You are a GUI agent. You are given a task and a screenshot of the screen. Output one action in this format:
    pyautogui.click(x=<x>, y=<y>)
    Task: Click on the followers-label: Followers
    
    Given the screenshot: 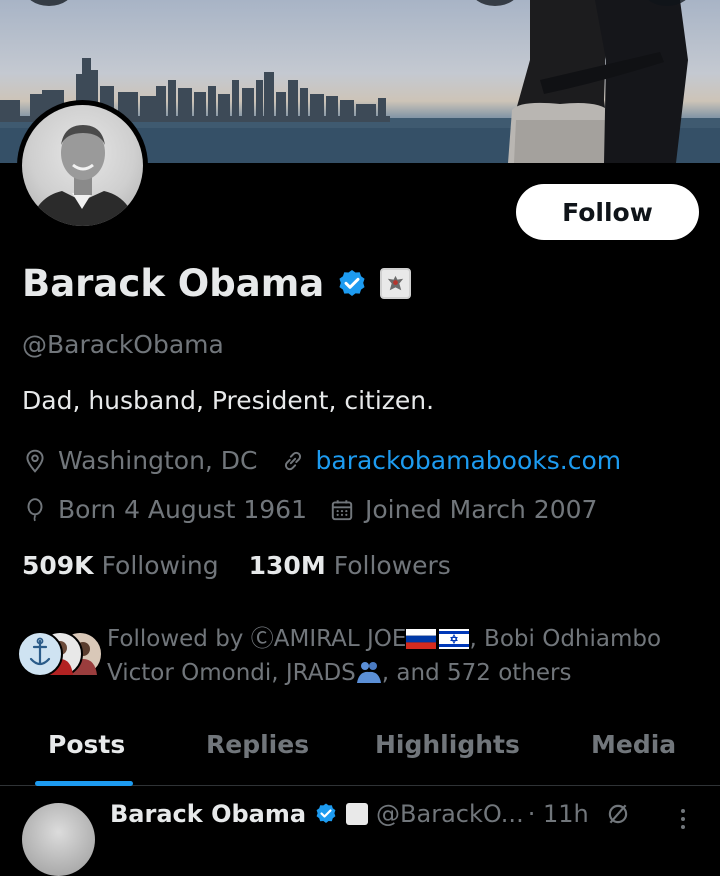 What is the action you would take?
    pyautogui.click(x=392, y=565)
    